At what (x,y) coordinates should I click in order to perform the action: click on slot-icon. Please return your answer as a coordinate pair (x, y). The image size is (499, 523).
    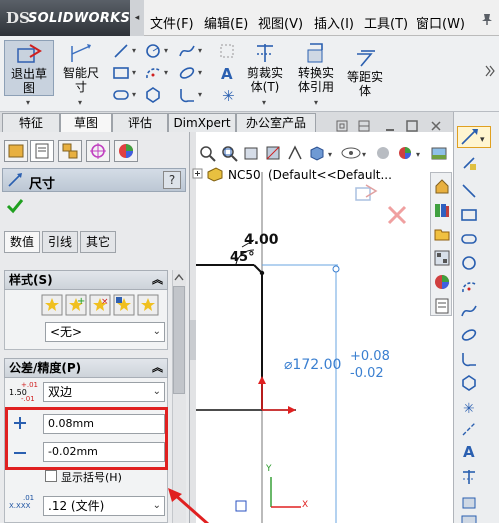
    Looking at the image, I should click on (121, 95).